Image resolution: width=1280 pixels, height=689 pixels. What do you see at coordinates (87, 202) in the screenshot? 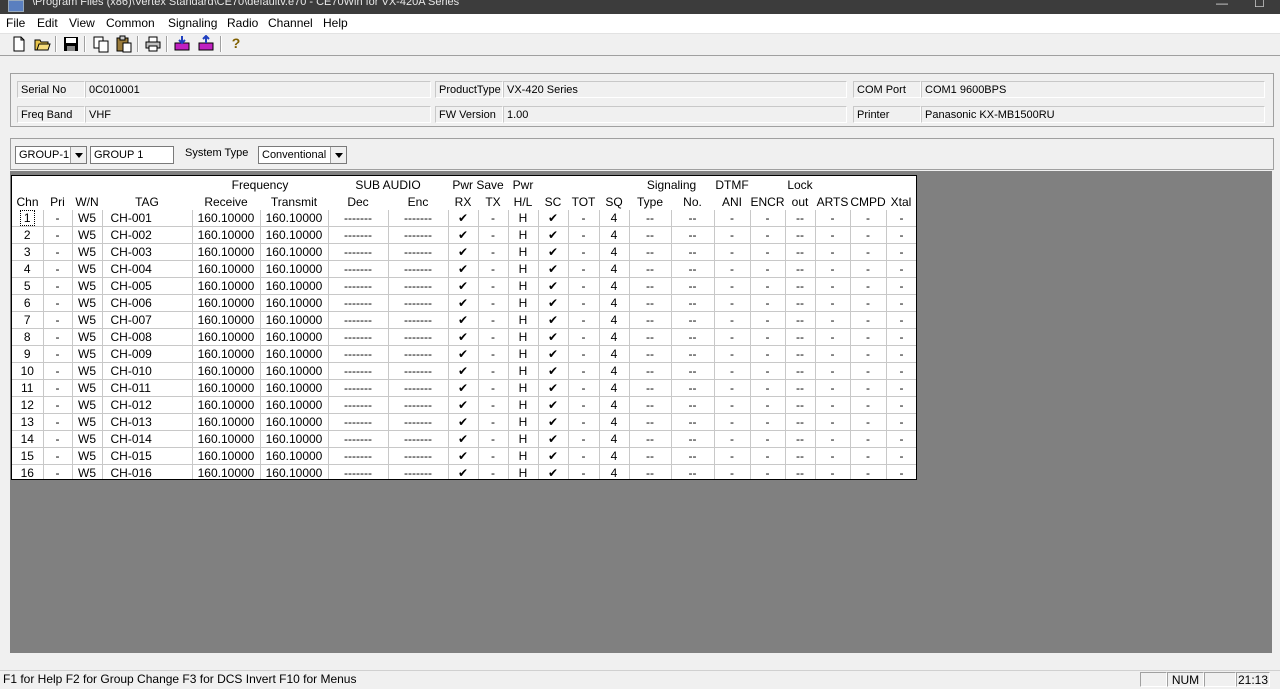
I see `col-wn: W/N` at bounding box center [87, 202].